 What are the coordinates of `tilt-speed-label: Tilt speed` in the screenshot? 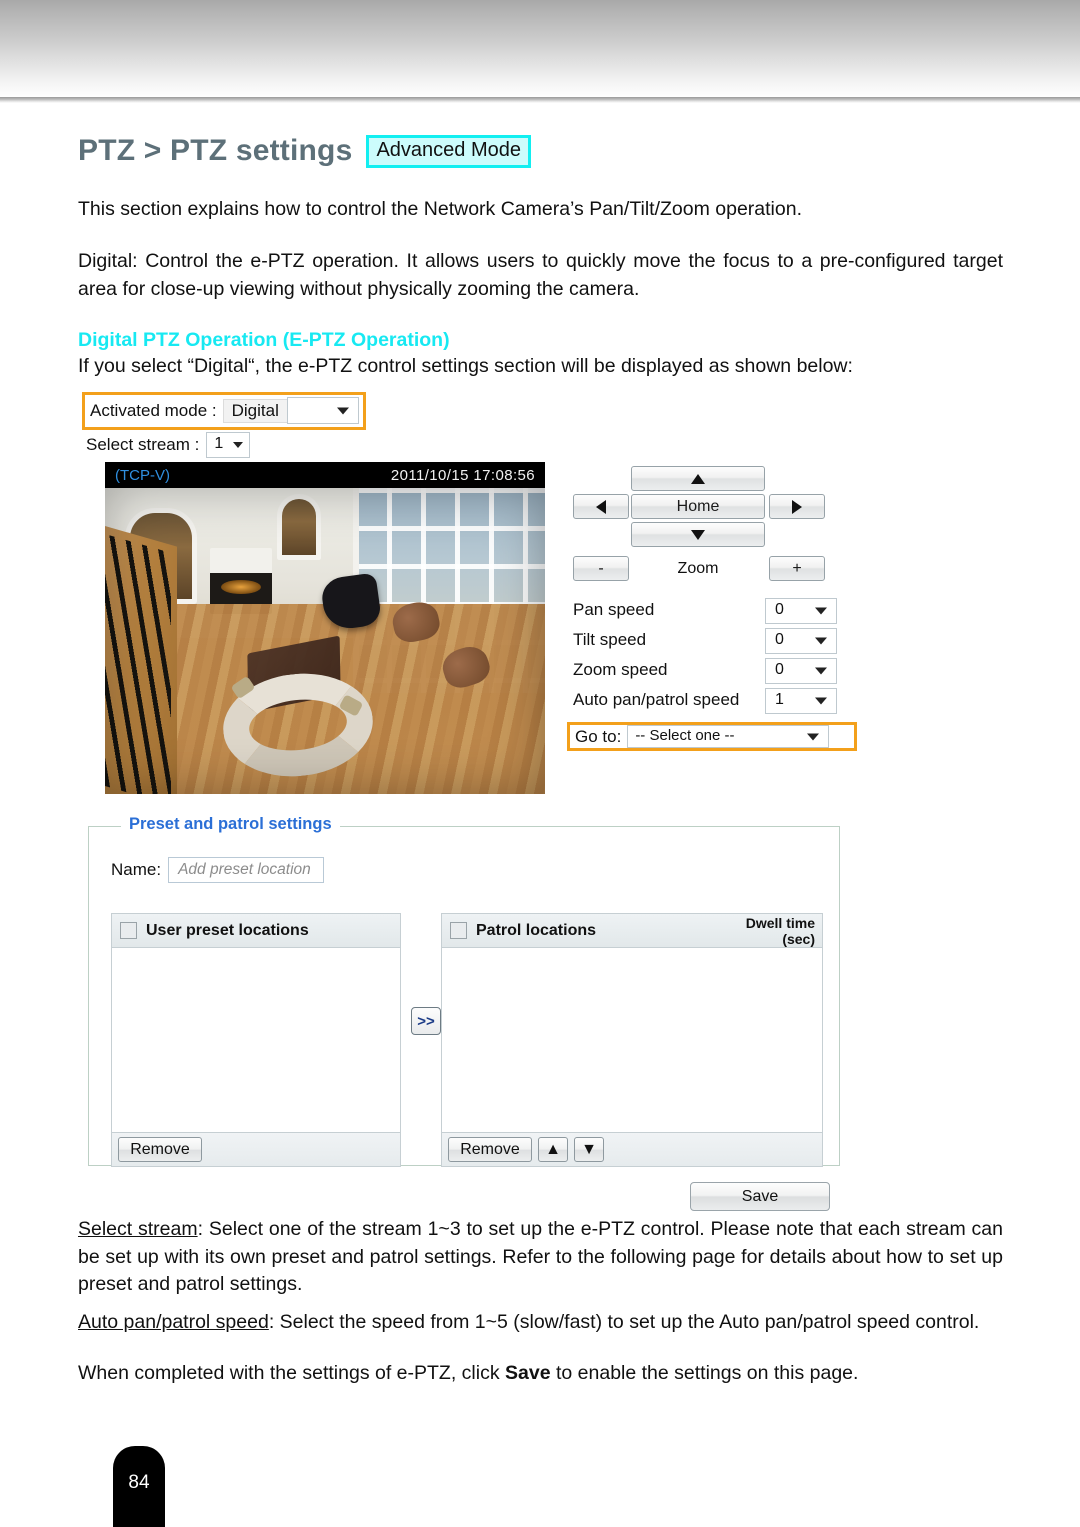 It's located at (610, 639).